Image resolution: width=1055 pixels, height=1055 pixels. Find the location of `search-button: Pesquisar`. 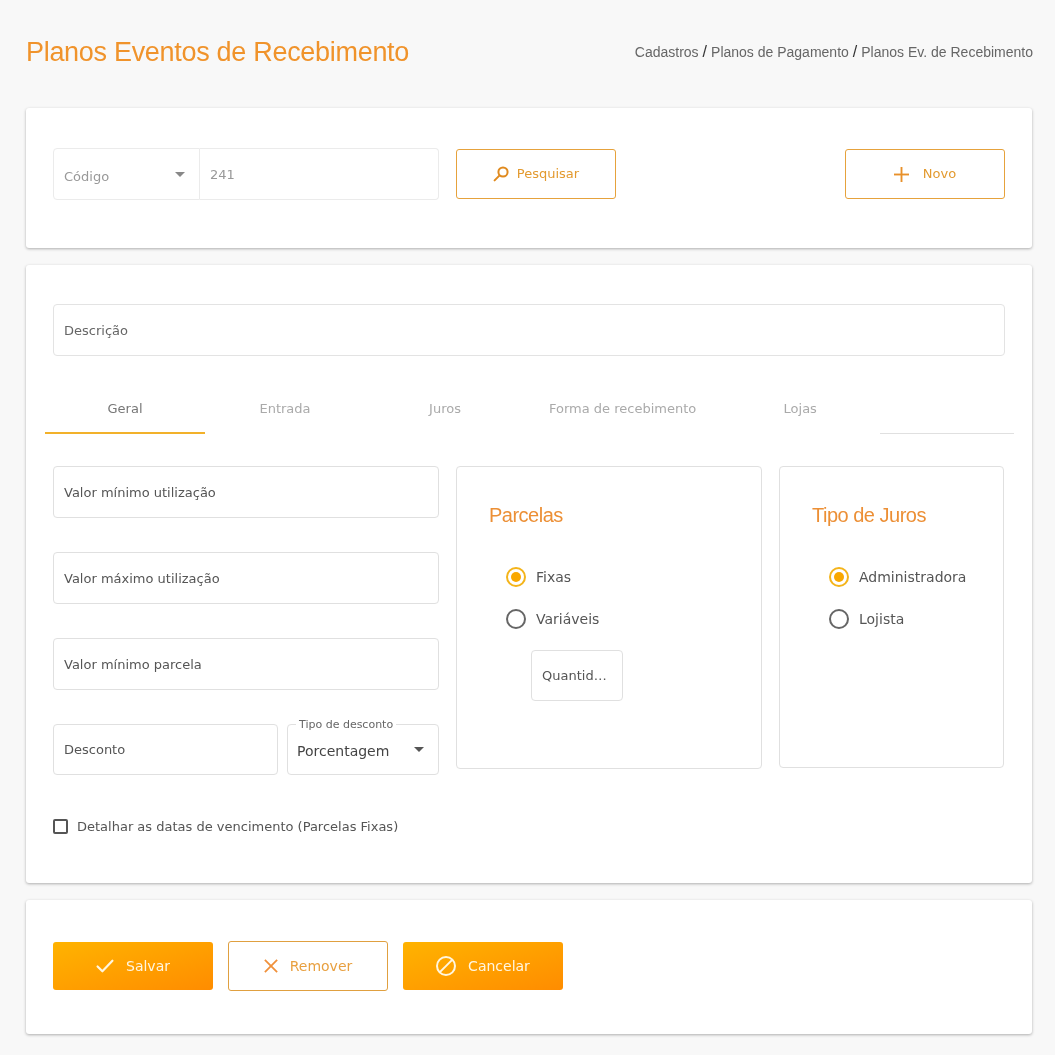

search-button: Pesquisar is located at coordinates (536, 174).